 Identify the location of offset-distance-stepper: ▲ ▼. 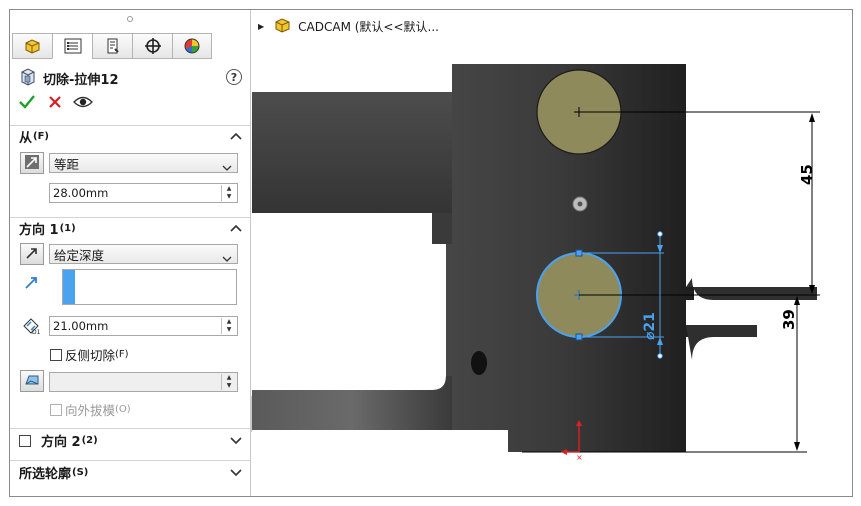
(228, 193).